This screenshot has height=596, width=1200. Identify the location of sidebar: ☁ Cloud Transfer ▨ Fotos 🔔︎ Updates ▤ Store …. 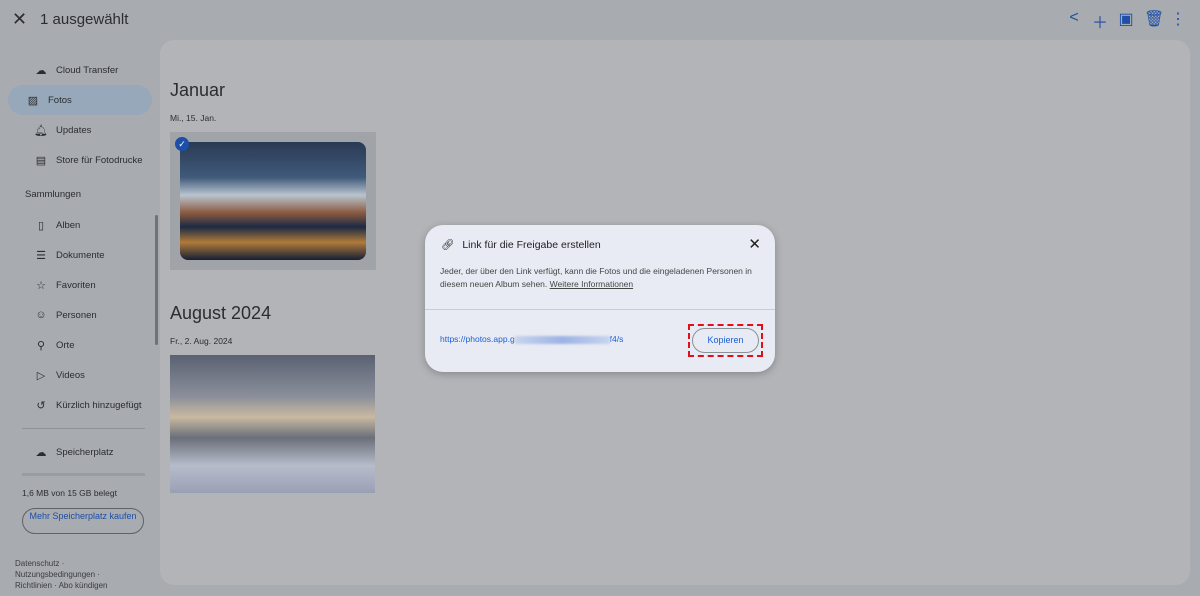
(80, 323).